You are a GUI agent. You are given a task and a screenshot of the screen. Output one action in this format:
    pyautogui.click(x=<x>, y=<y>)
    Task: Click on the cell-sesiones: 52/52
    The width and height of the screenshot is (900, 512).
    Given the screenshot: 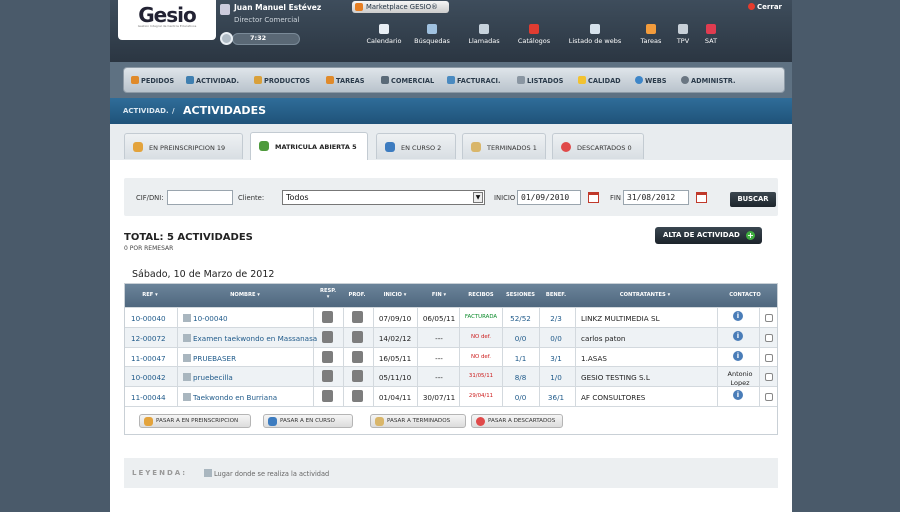 What is the action you would take?
    pyautogui.click(x=520, y=318)
    